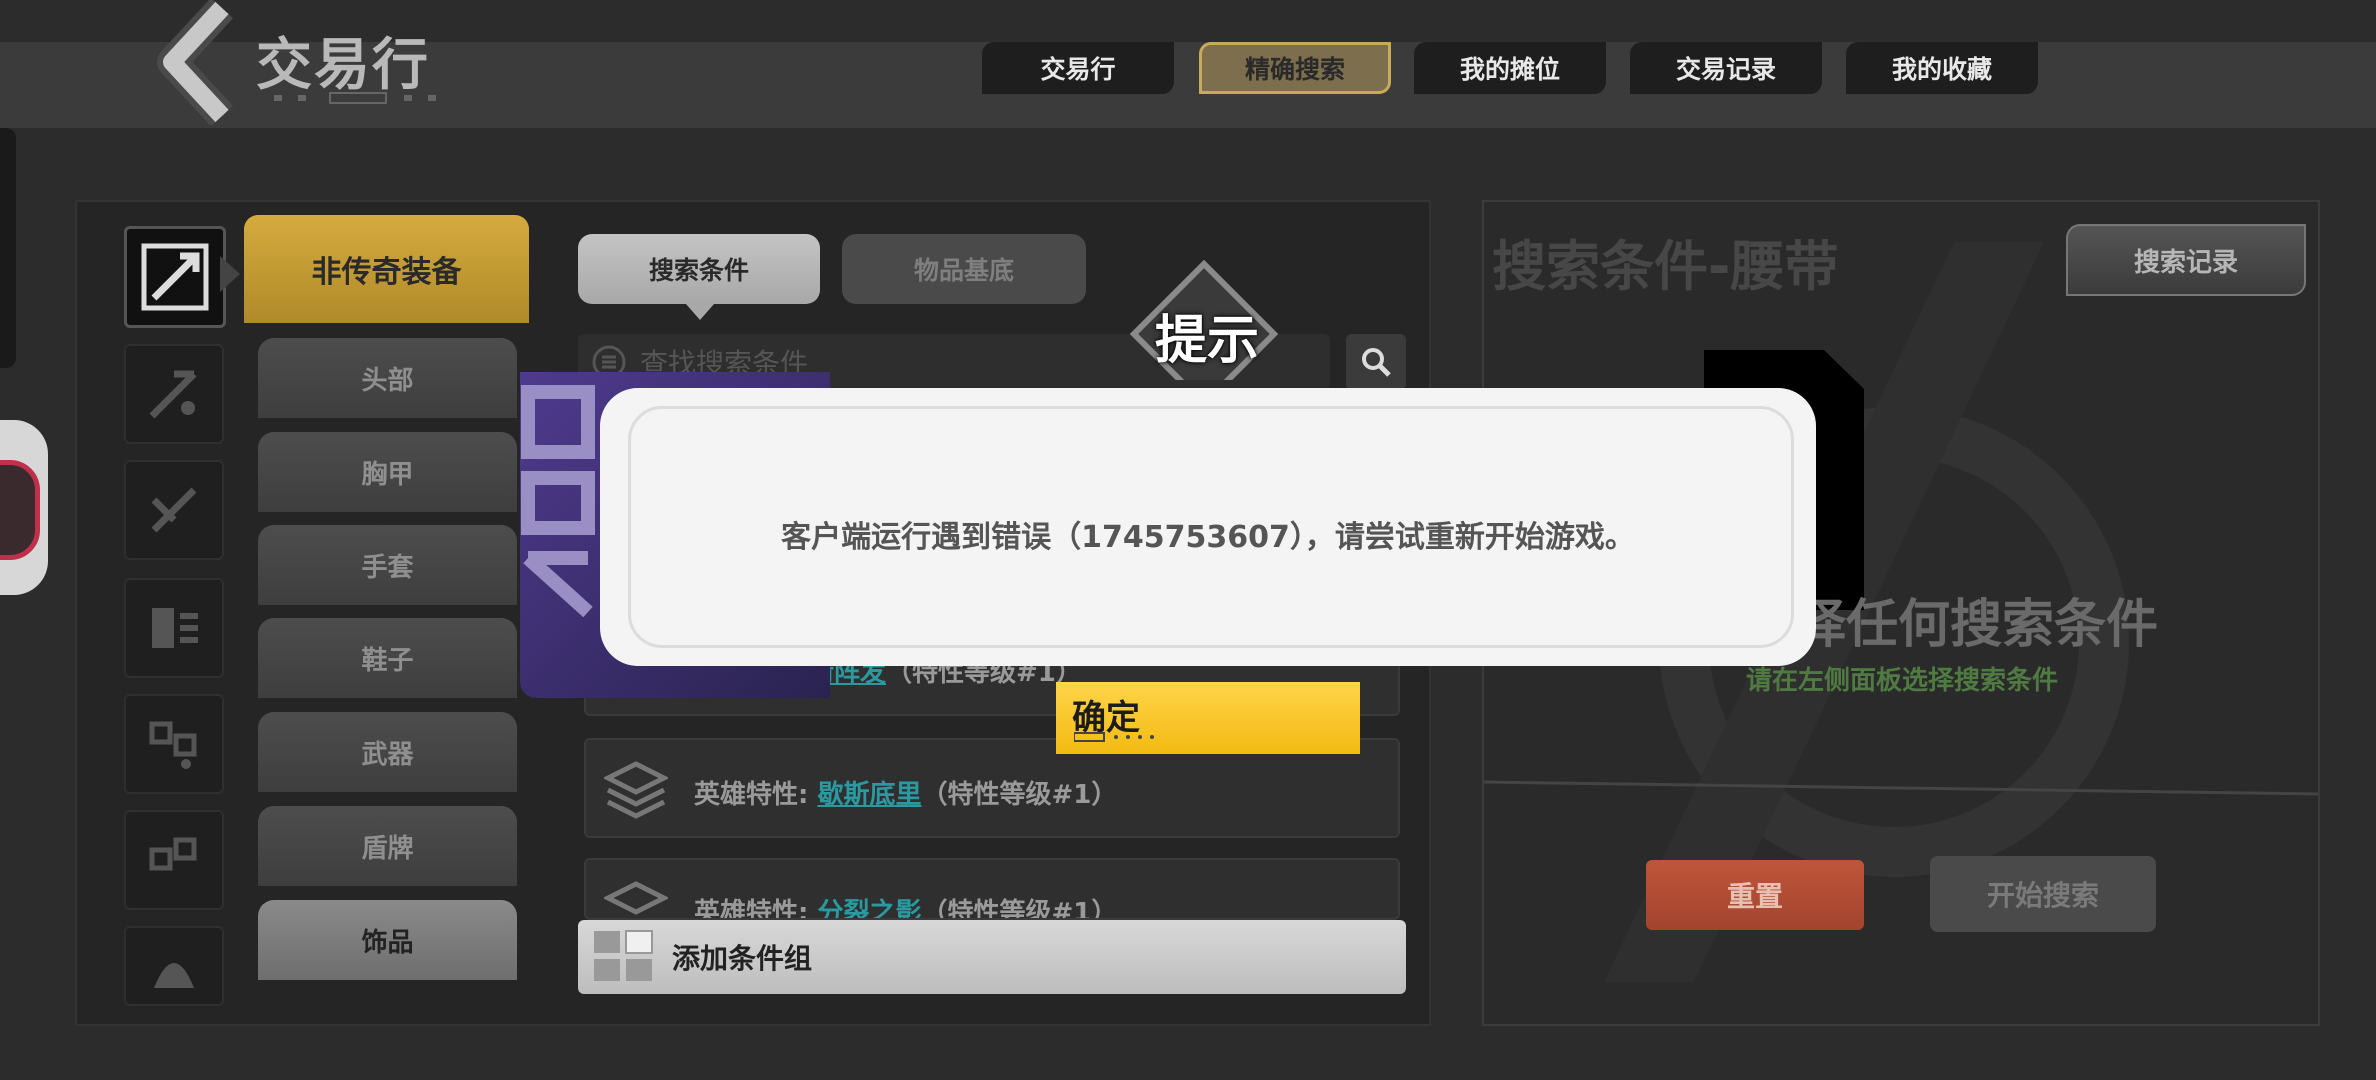  What do you see at coordinates (1942, 68) in the screenshot?
I see `tab-my-favorites: 我的收藏` at bounding box center [1942, 68].